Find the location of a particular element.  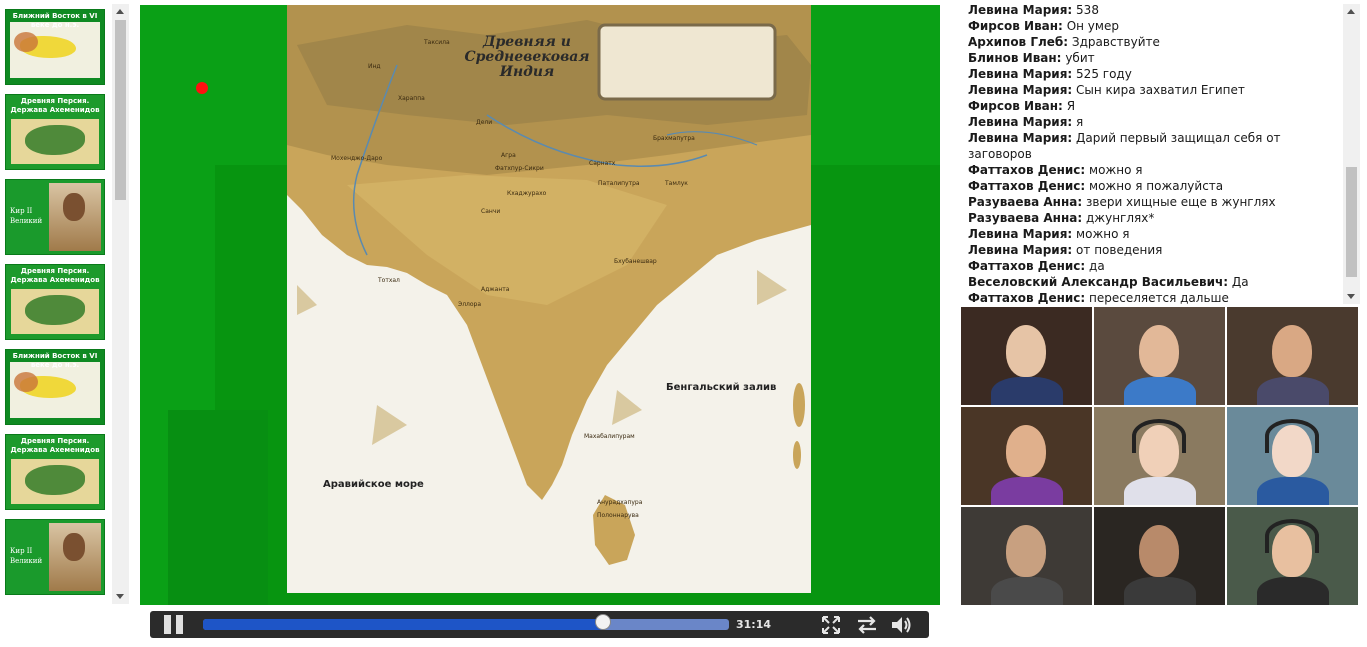

chat-text: Здравствуйте is located at coordinates (1115, 42).